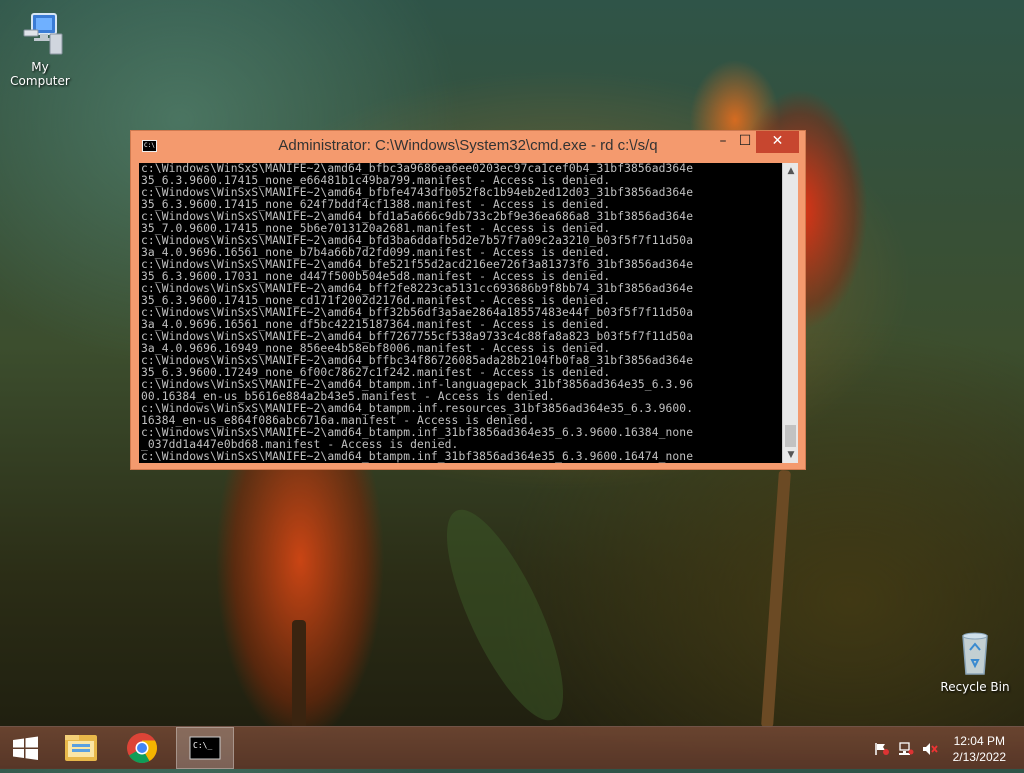  What do you see at coordinates (512, 747) in the screenshot?
I see `taskbar: C:\_ 12:04 PM 2/13/2022` at bounding box center [512, 747].